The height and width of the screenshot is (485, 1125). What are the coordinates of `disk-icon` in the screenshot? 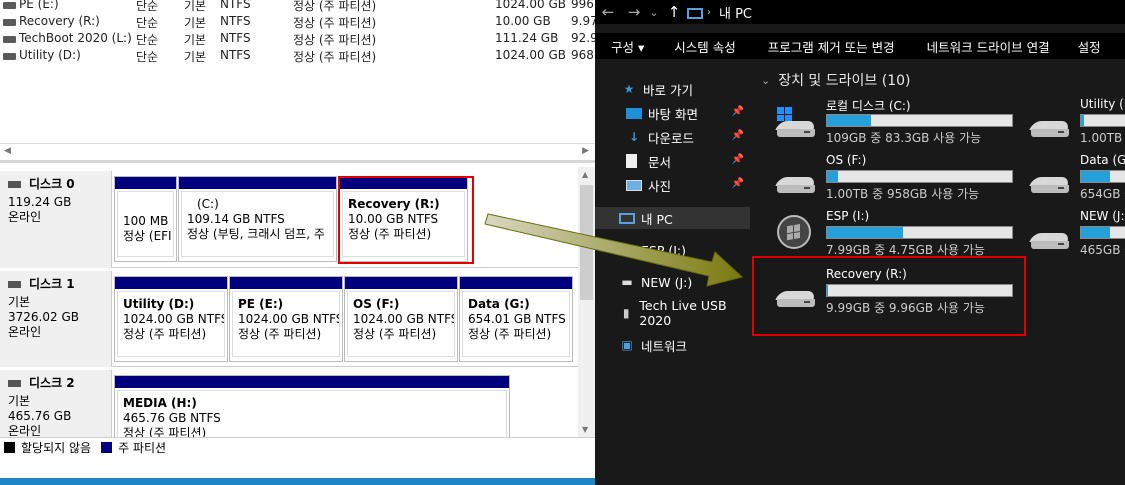 It's located at (14, 184).